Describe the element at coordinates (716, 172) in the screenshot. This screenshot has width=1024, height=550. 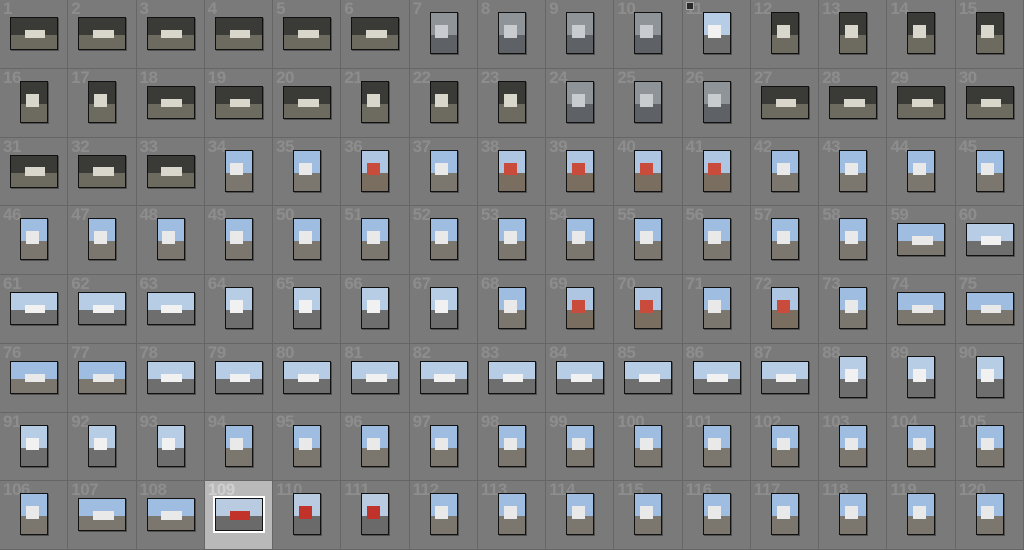
I see `grid-cell: 41` at that location.